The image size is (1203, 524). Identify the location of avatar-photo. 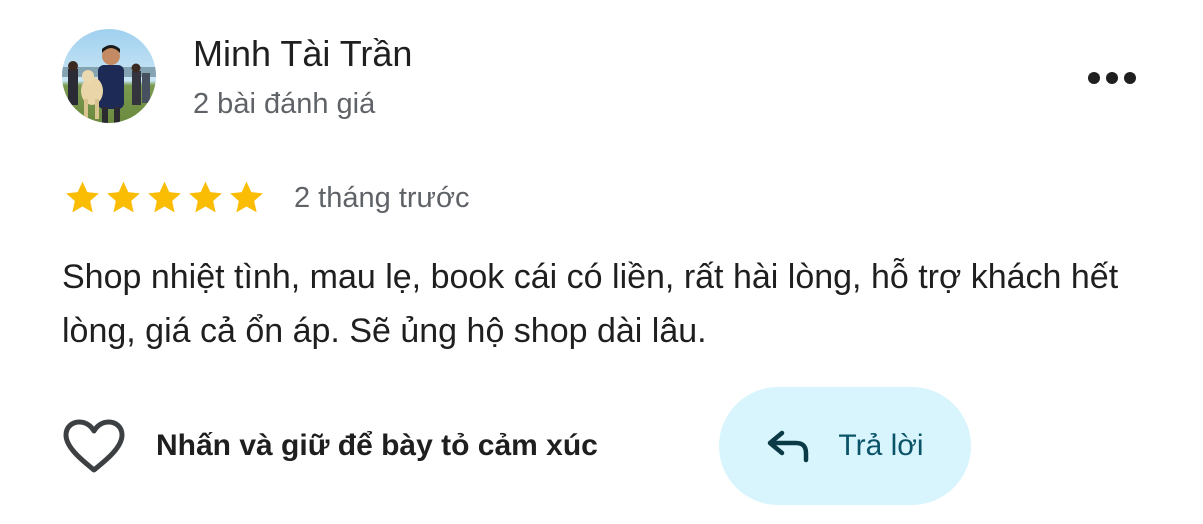
(109, 76).